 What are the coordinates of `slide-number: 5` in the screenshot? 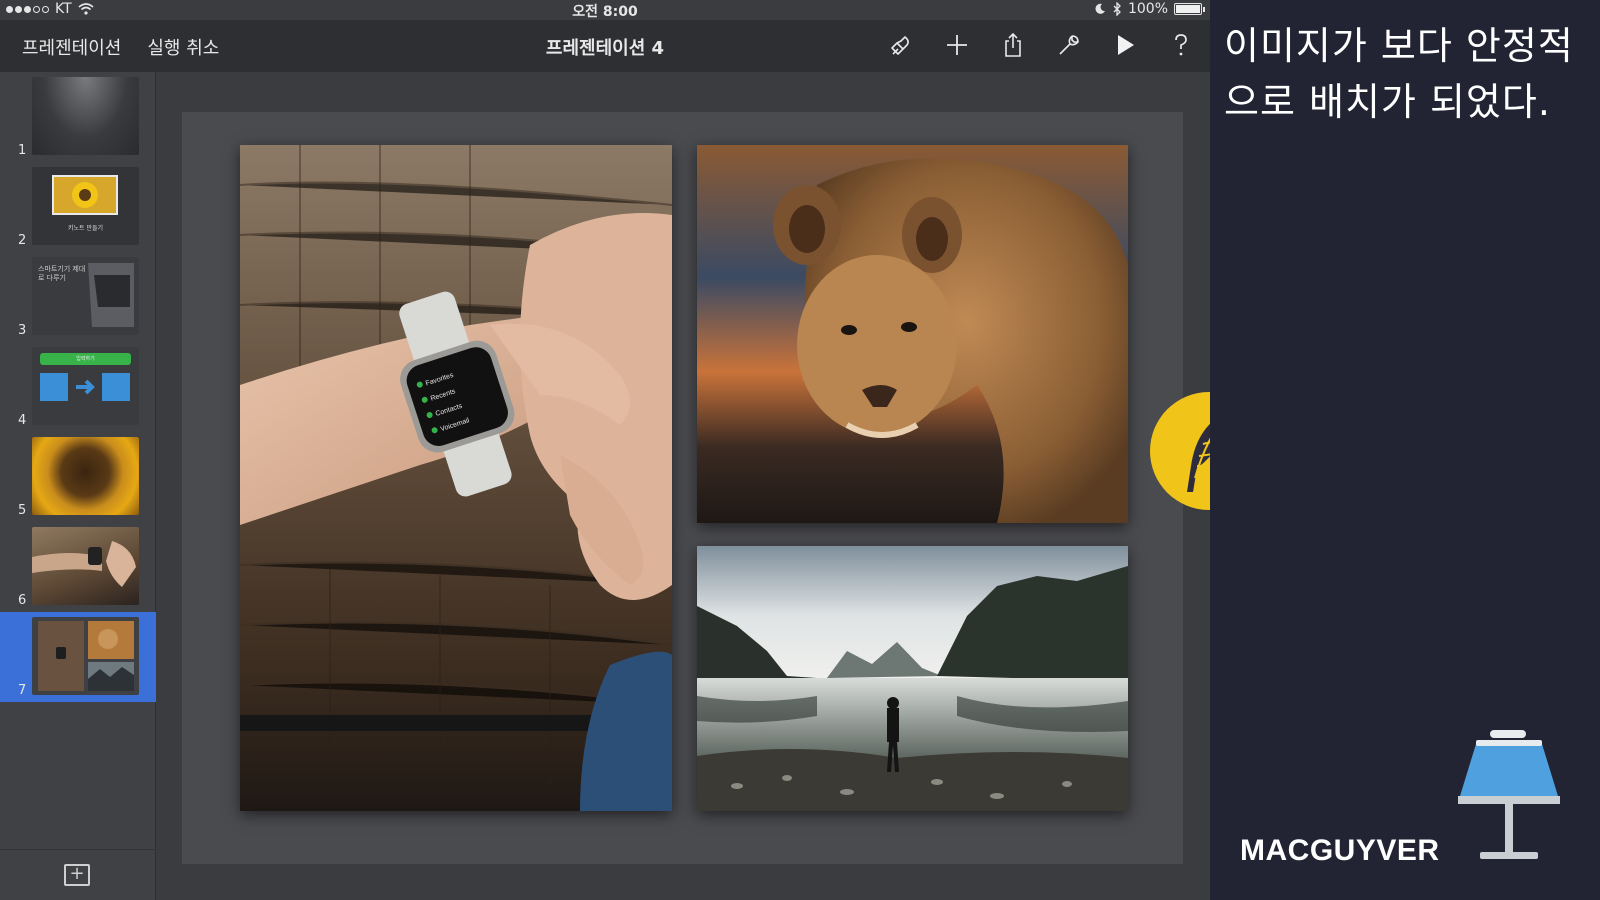 It's located at (22, 510).